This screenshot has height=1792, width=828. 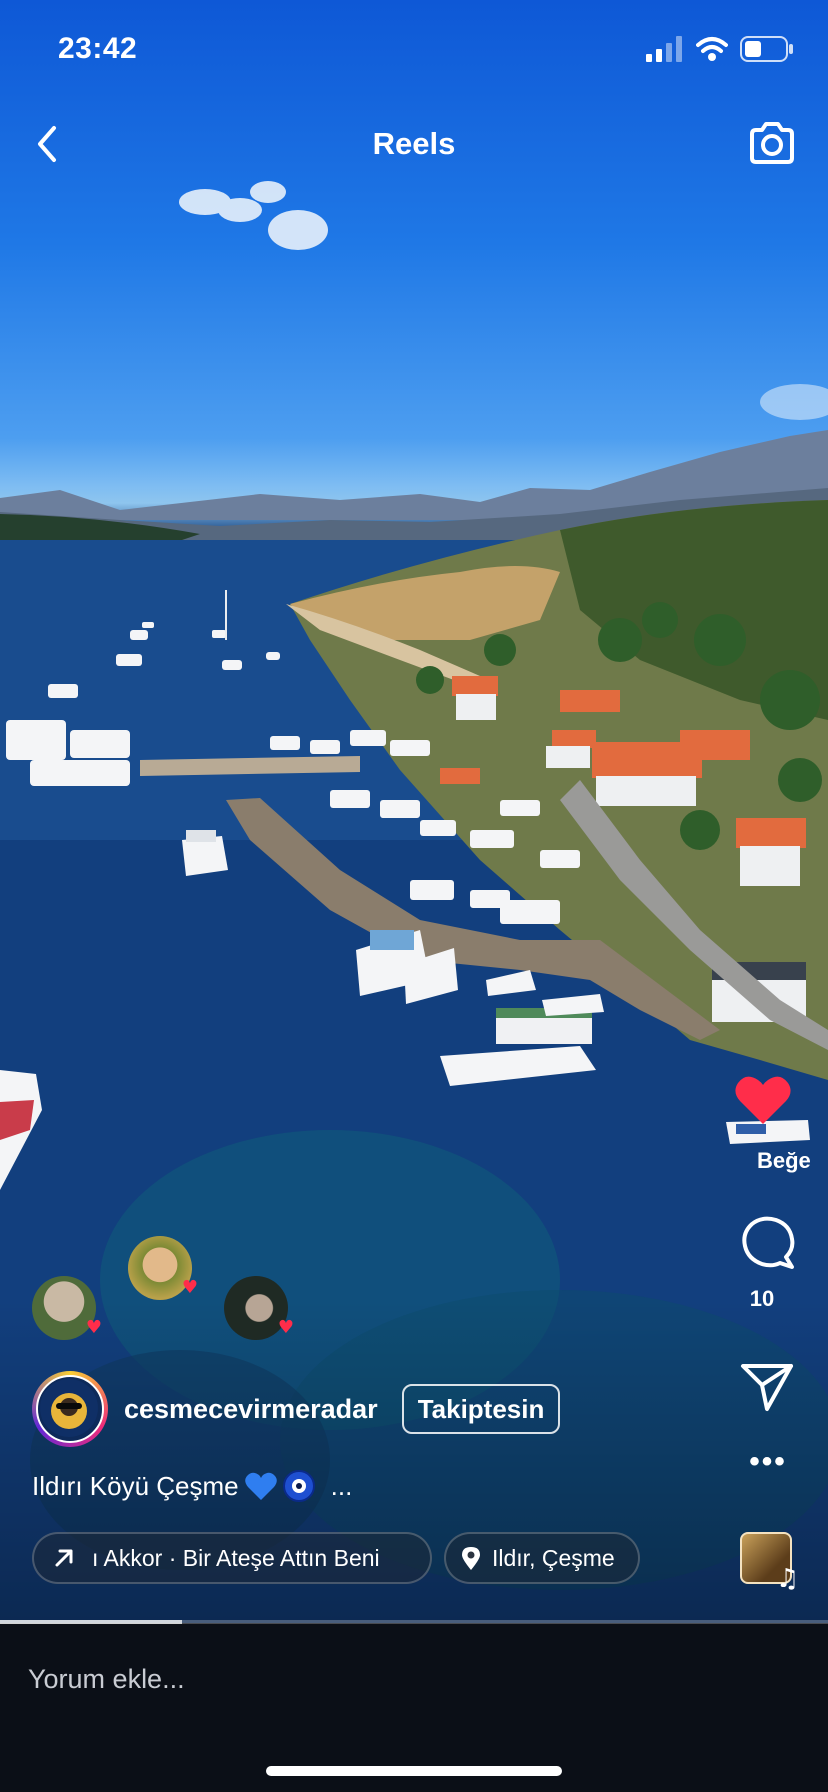 I want to click on camera-icon, so click(x=772, y=143).